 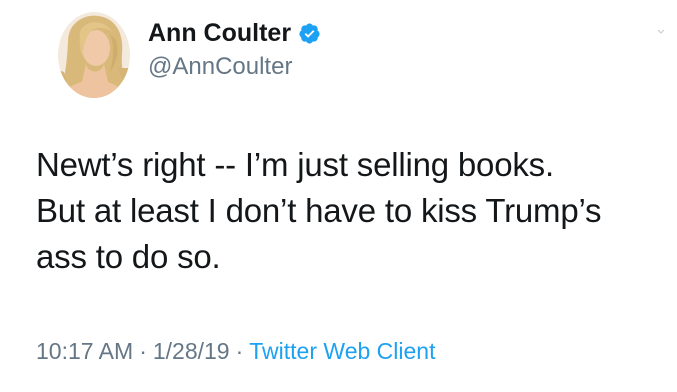 I want to click on tweet-header: Ann Coulter @AnnCoulter, so click(x=189, y=55).